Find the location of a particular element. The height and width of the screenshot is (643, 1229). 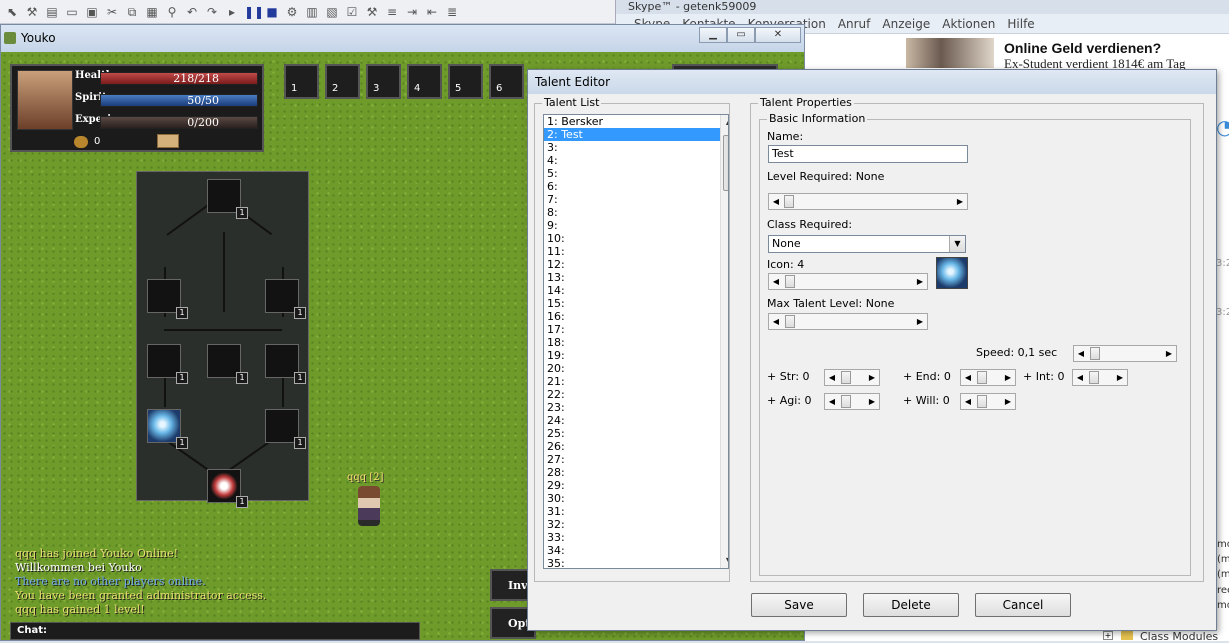

contact-icon: ◔ is located at coordinates (1222, 130).